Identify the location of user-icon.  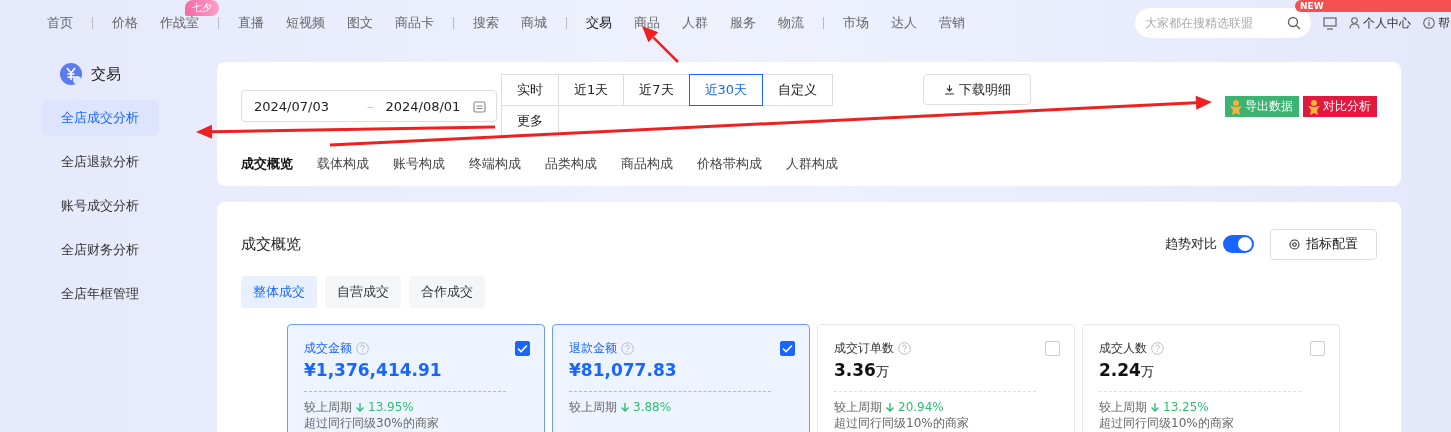
(1354, 23).